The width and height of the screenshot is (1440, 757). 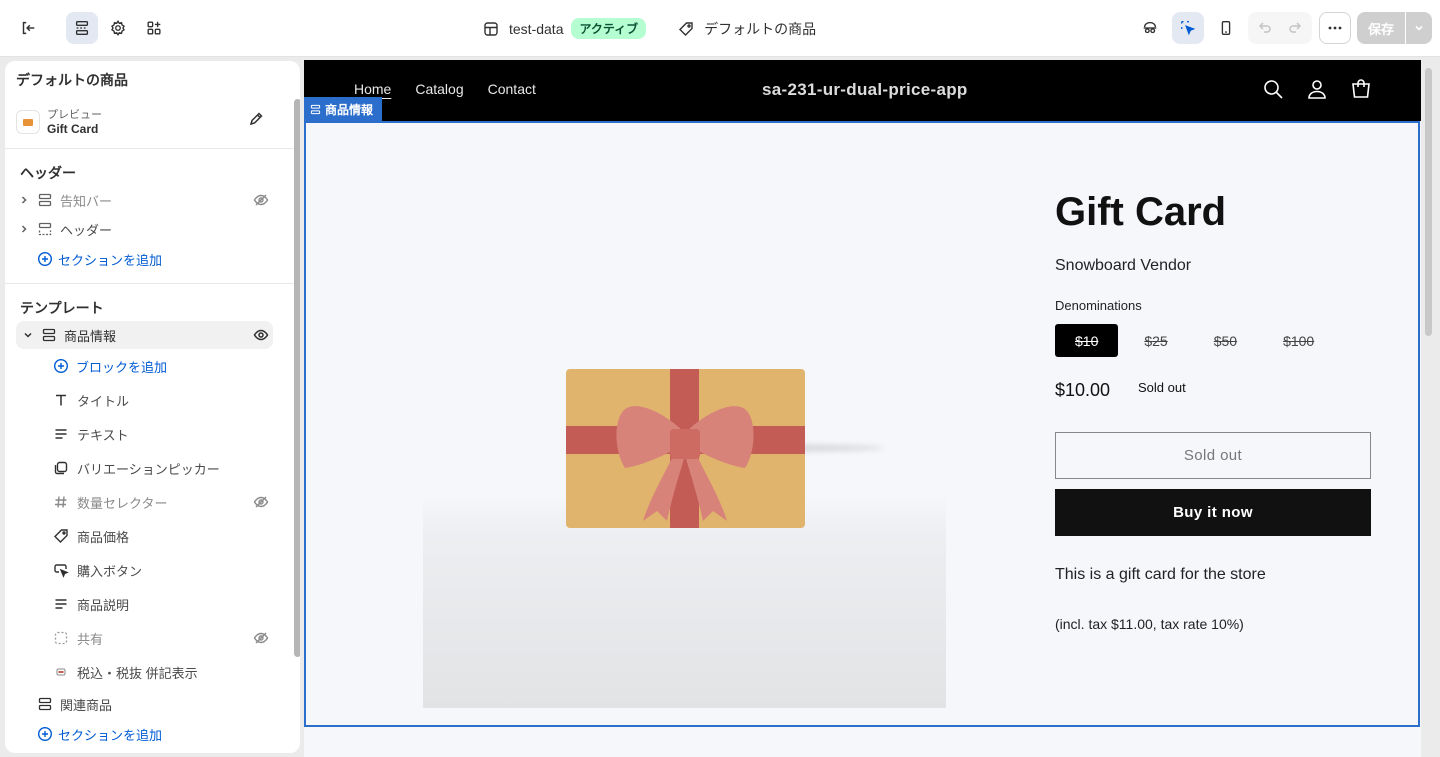 I want to click on block-label: バリエーションピッカー, so click(x=148, y=469).